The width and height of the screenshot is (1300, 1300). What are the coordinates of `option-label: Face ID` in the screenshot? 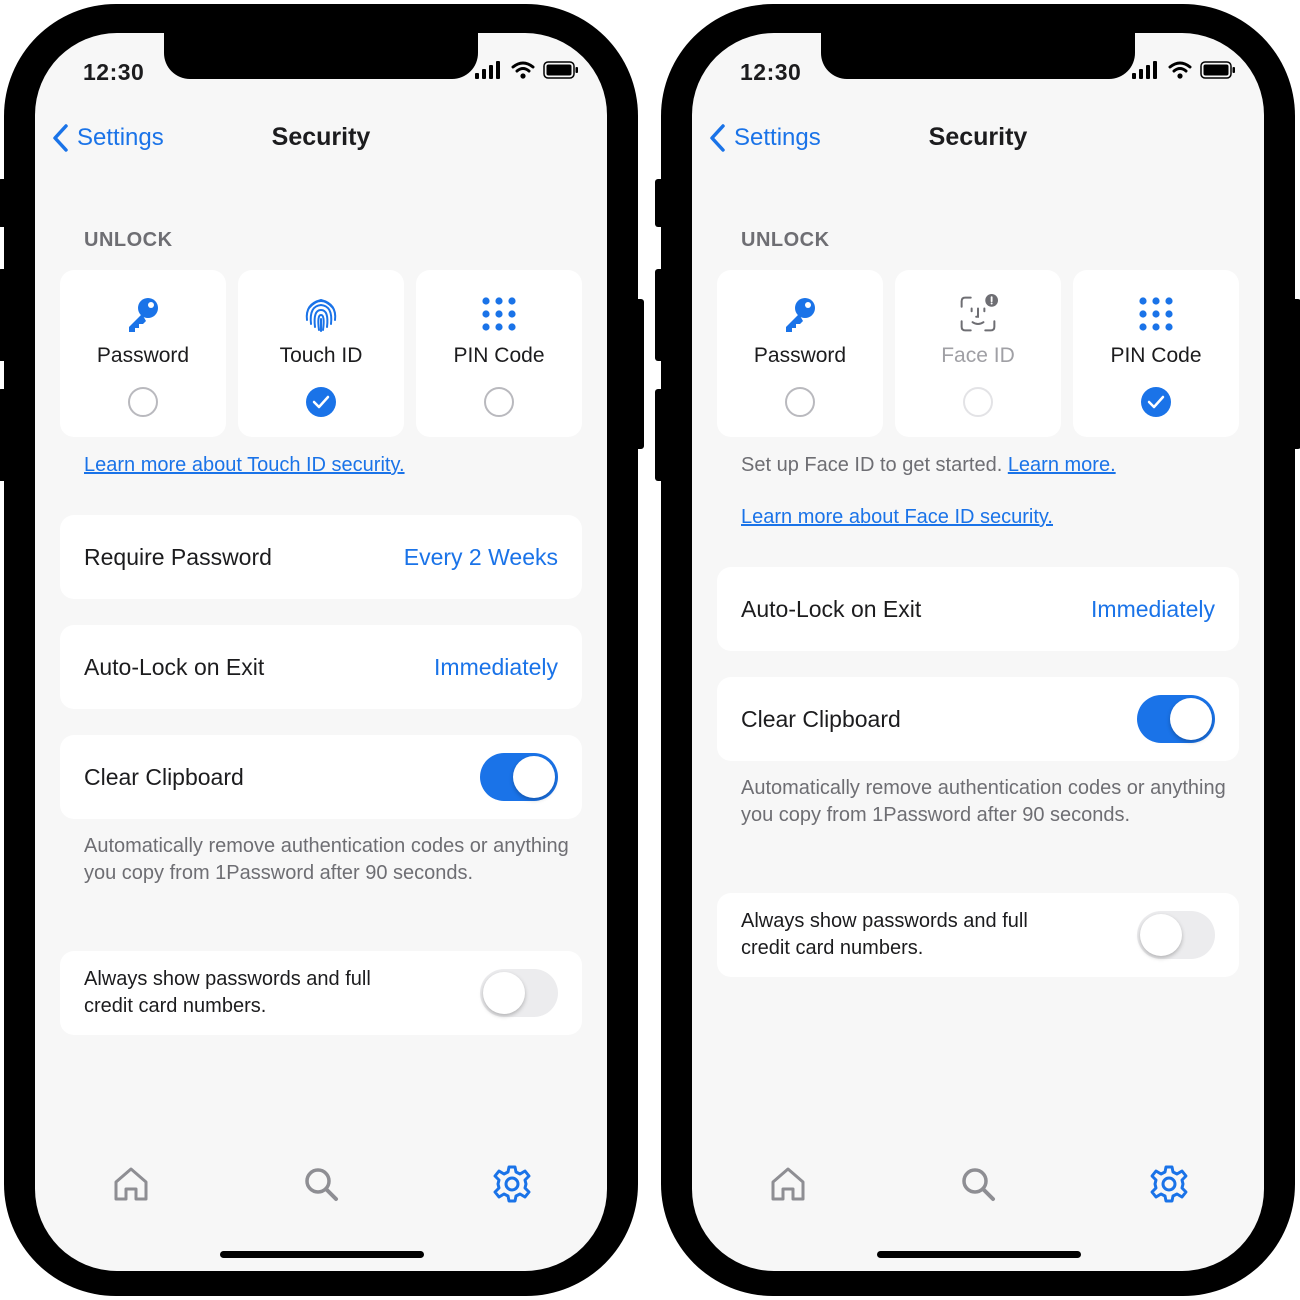 It's located at (978, 355).